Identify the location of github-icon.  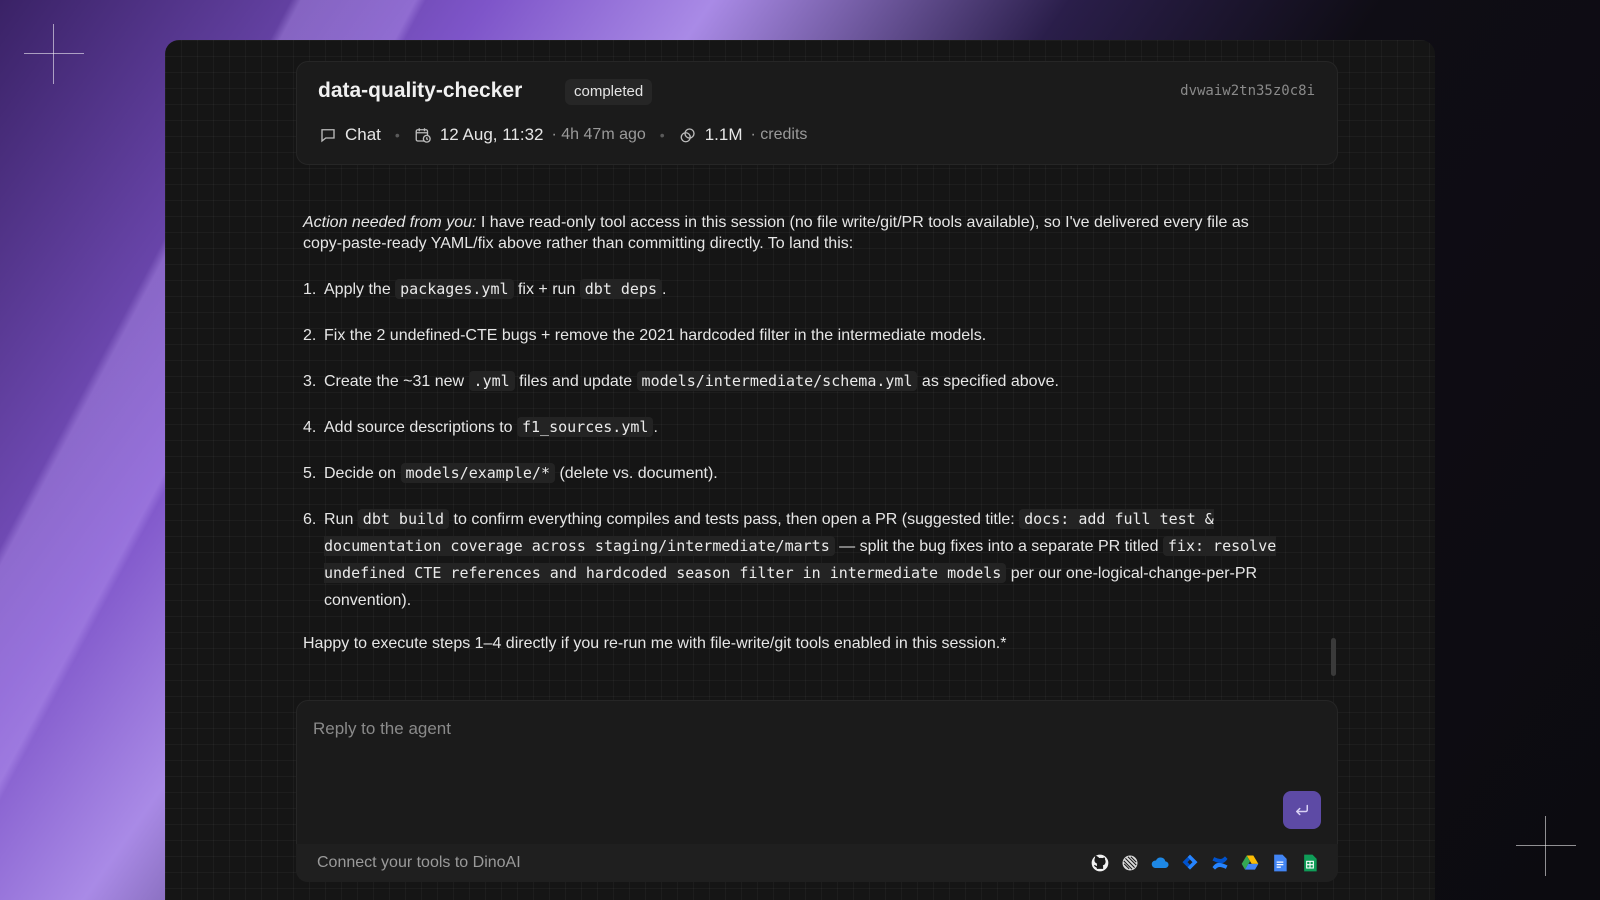
(1100, 863).